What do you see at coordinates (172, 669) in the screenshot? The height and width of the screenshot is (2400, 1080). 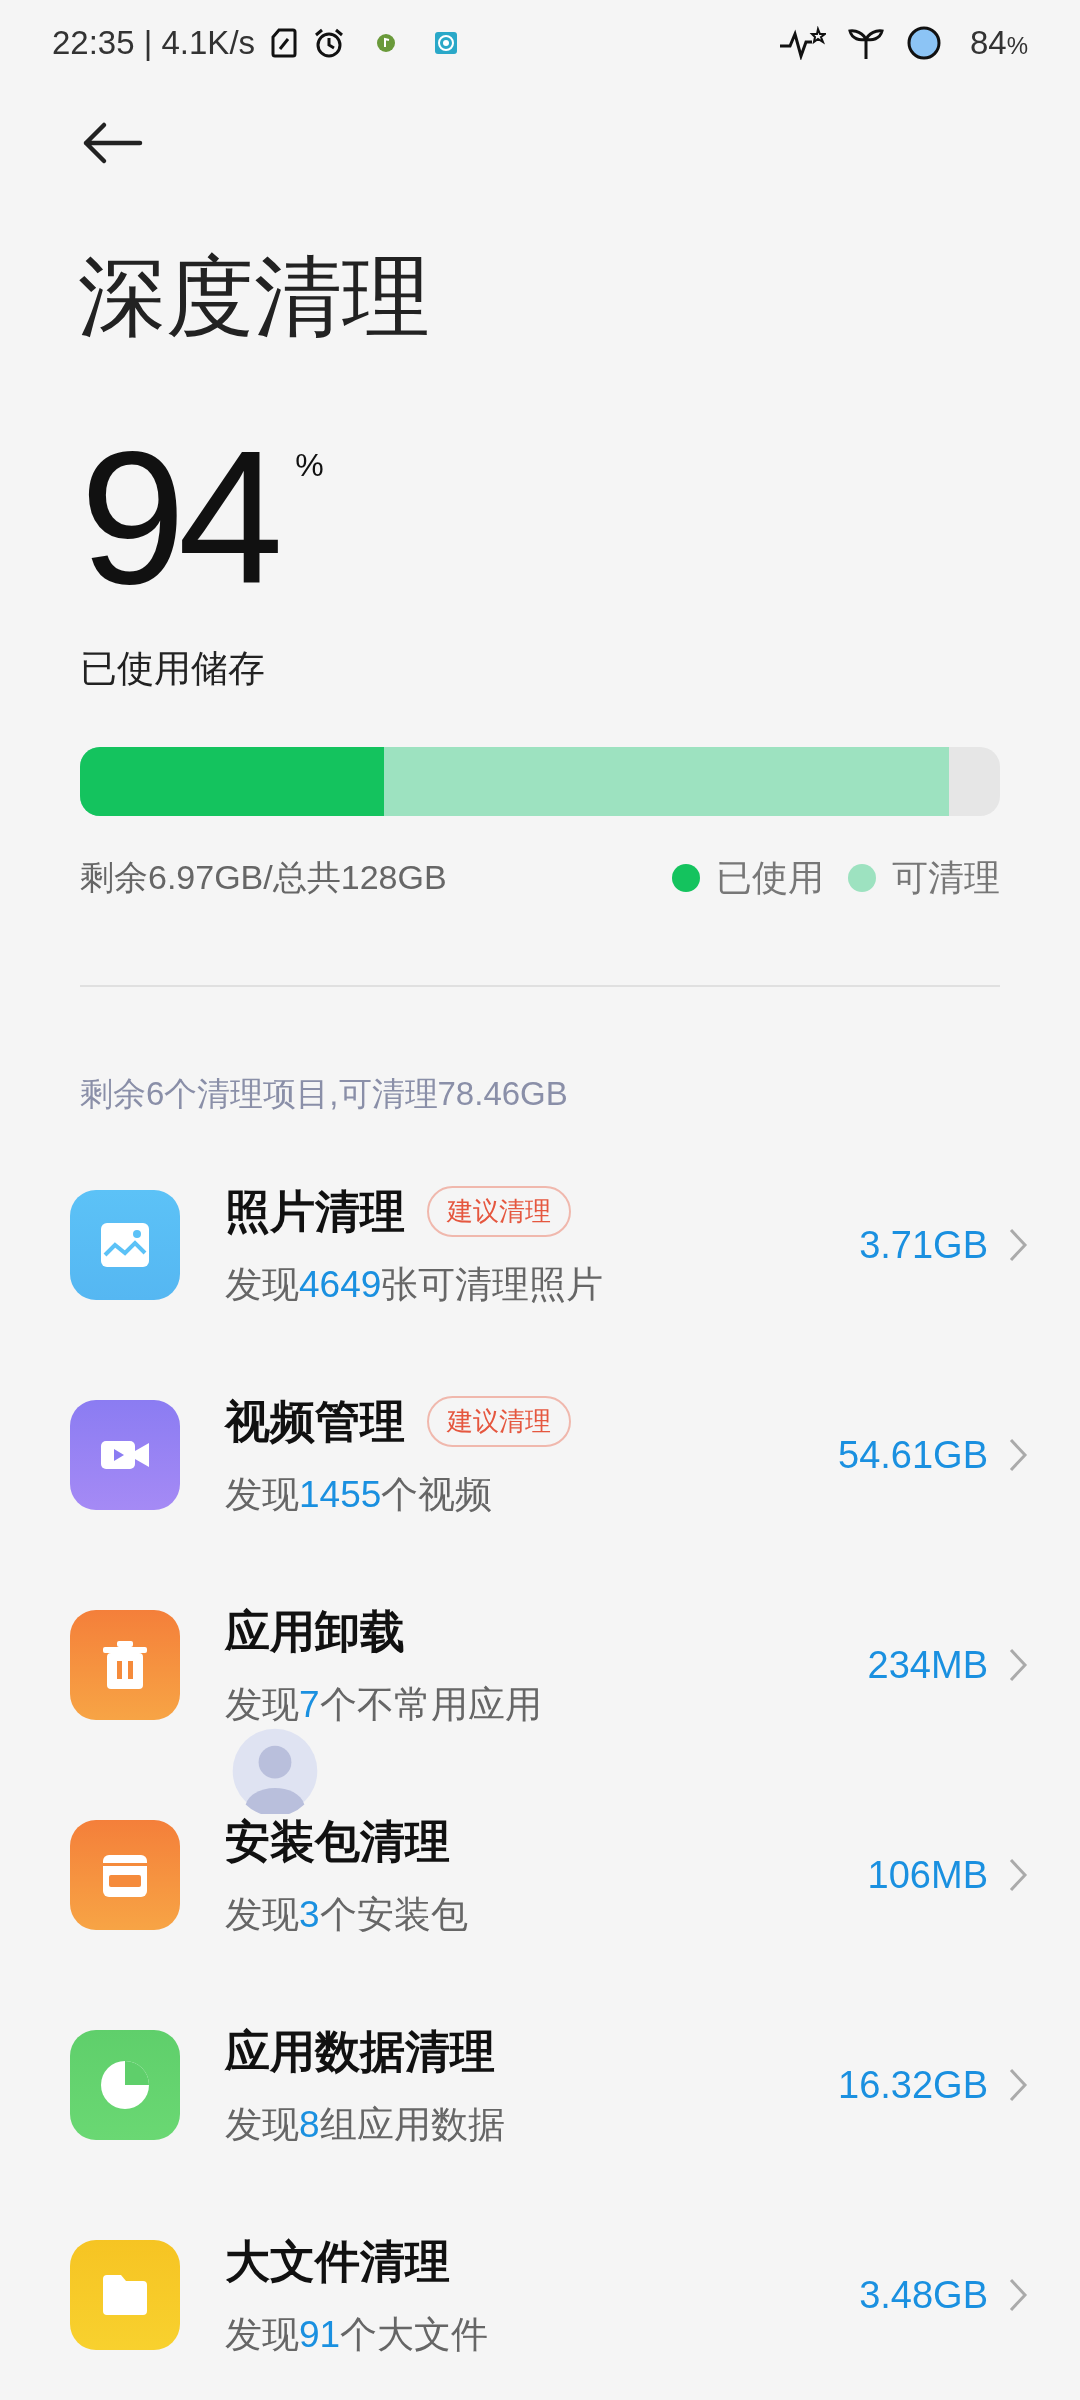 I see `storage-label: 已使用储存` at bounding box center [172, 669].